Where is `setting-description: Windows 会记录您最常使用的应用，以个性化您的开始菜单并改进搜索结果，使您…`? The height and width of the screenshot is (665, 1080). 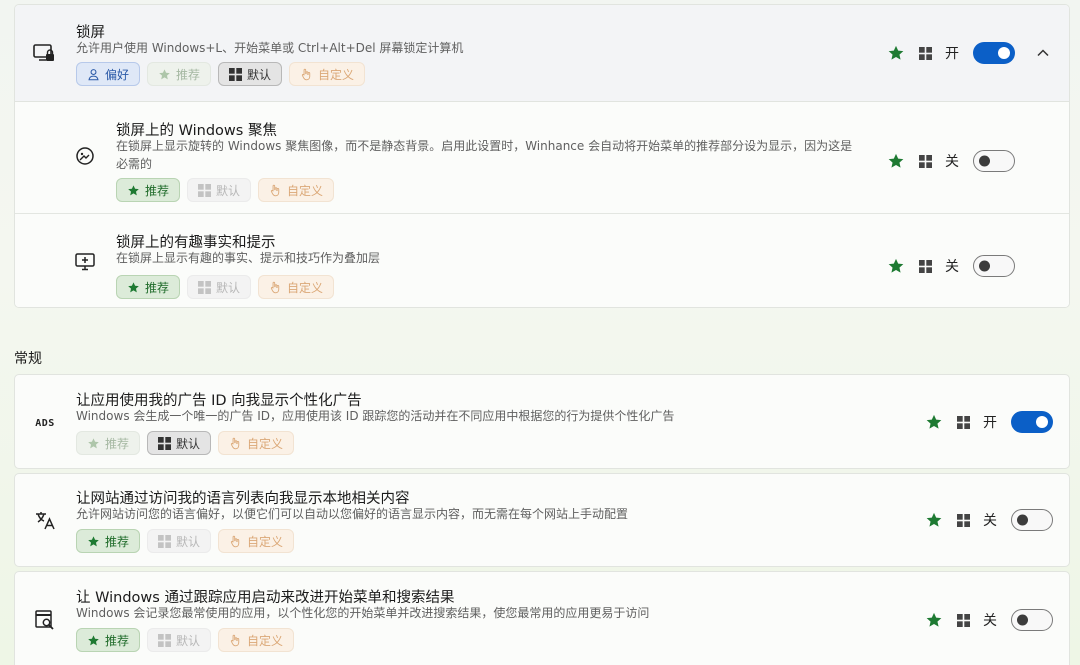
setting-description: Windows 会记录您最常使用的应用，以个性化您的开始菜单并改进搜索结果，使您… is located at coordinates (363, 613).